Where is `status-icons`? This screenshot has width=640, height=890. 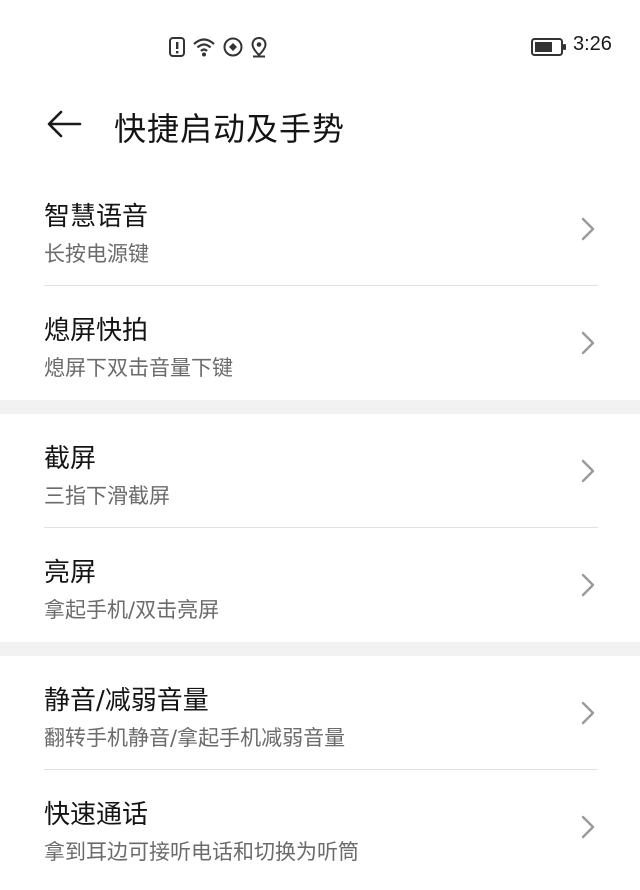 status-icons is located at coordinates (218, 47).